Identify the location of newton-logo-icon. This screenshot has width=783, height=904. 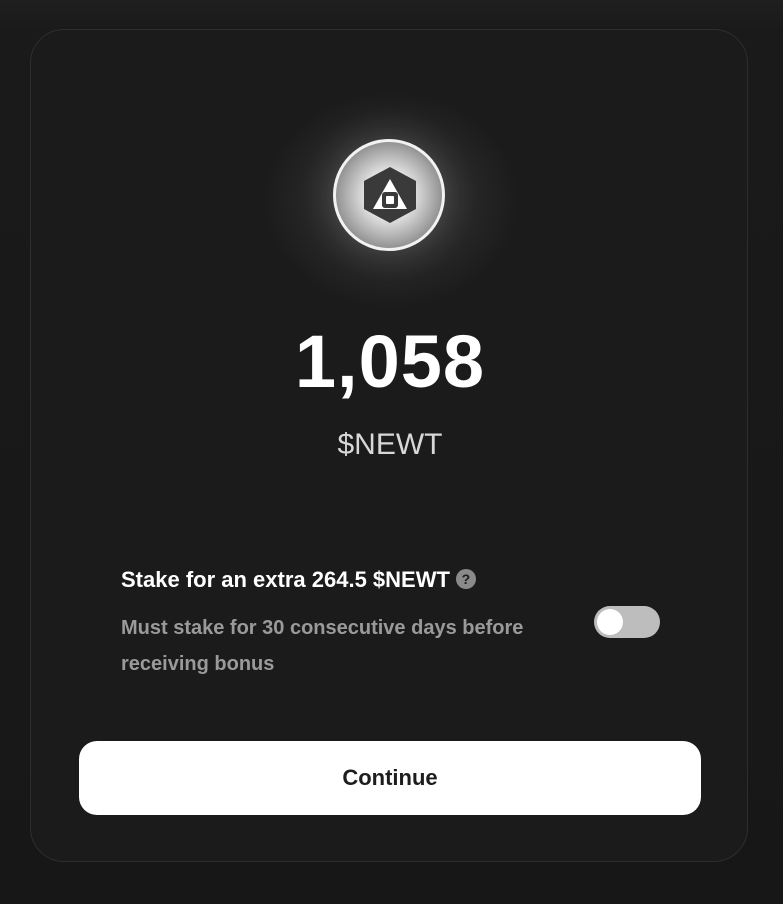
(389, 195).